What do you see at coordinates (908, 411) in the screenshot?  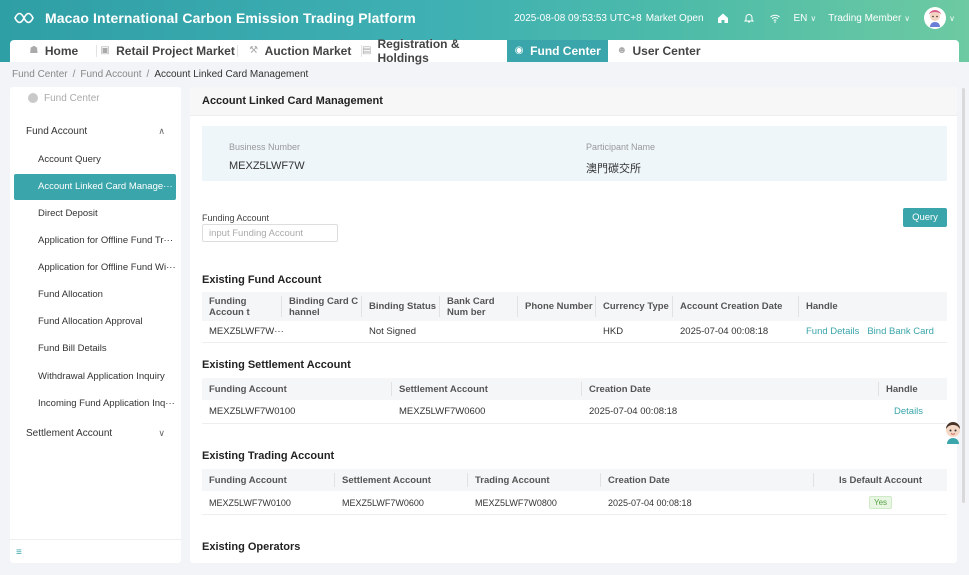 I see `details-link: Details` at bounding box center [908, 411].